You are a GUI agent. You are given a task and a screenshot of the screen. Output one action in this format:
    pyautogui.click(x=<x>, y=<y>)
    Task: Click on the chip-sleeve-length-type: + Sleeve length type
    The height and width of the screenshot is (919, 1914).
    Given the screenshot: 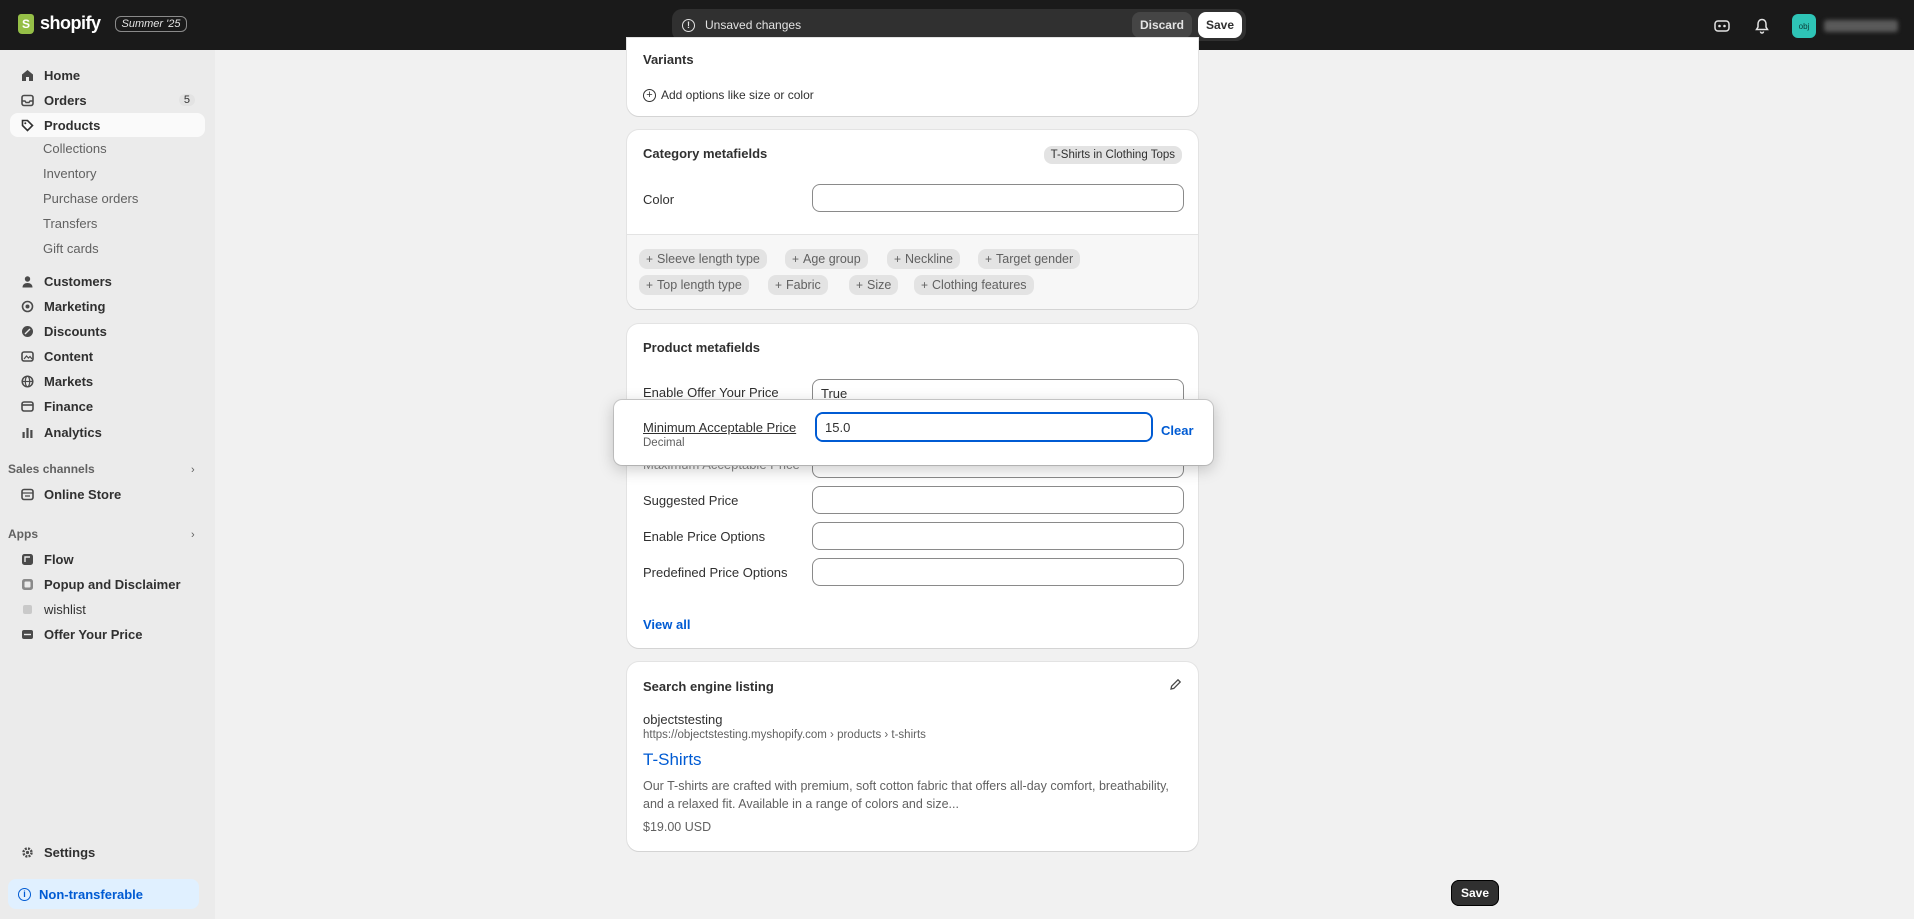 What is the action you would take?
    pyautogui.click(x=703, y=259)
    